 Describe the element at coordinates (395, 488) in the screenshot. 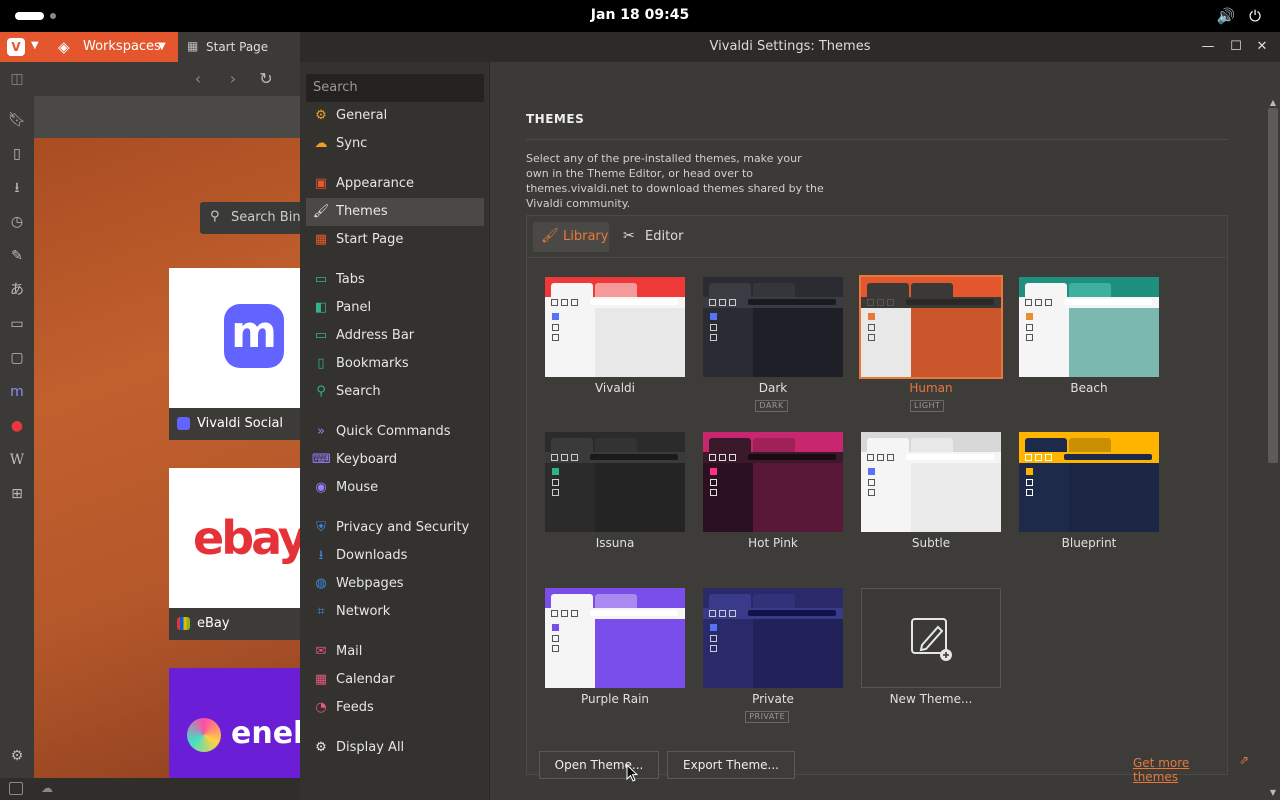

I see `sidebar-item-mouse: ◉ Mouse` at that location.